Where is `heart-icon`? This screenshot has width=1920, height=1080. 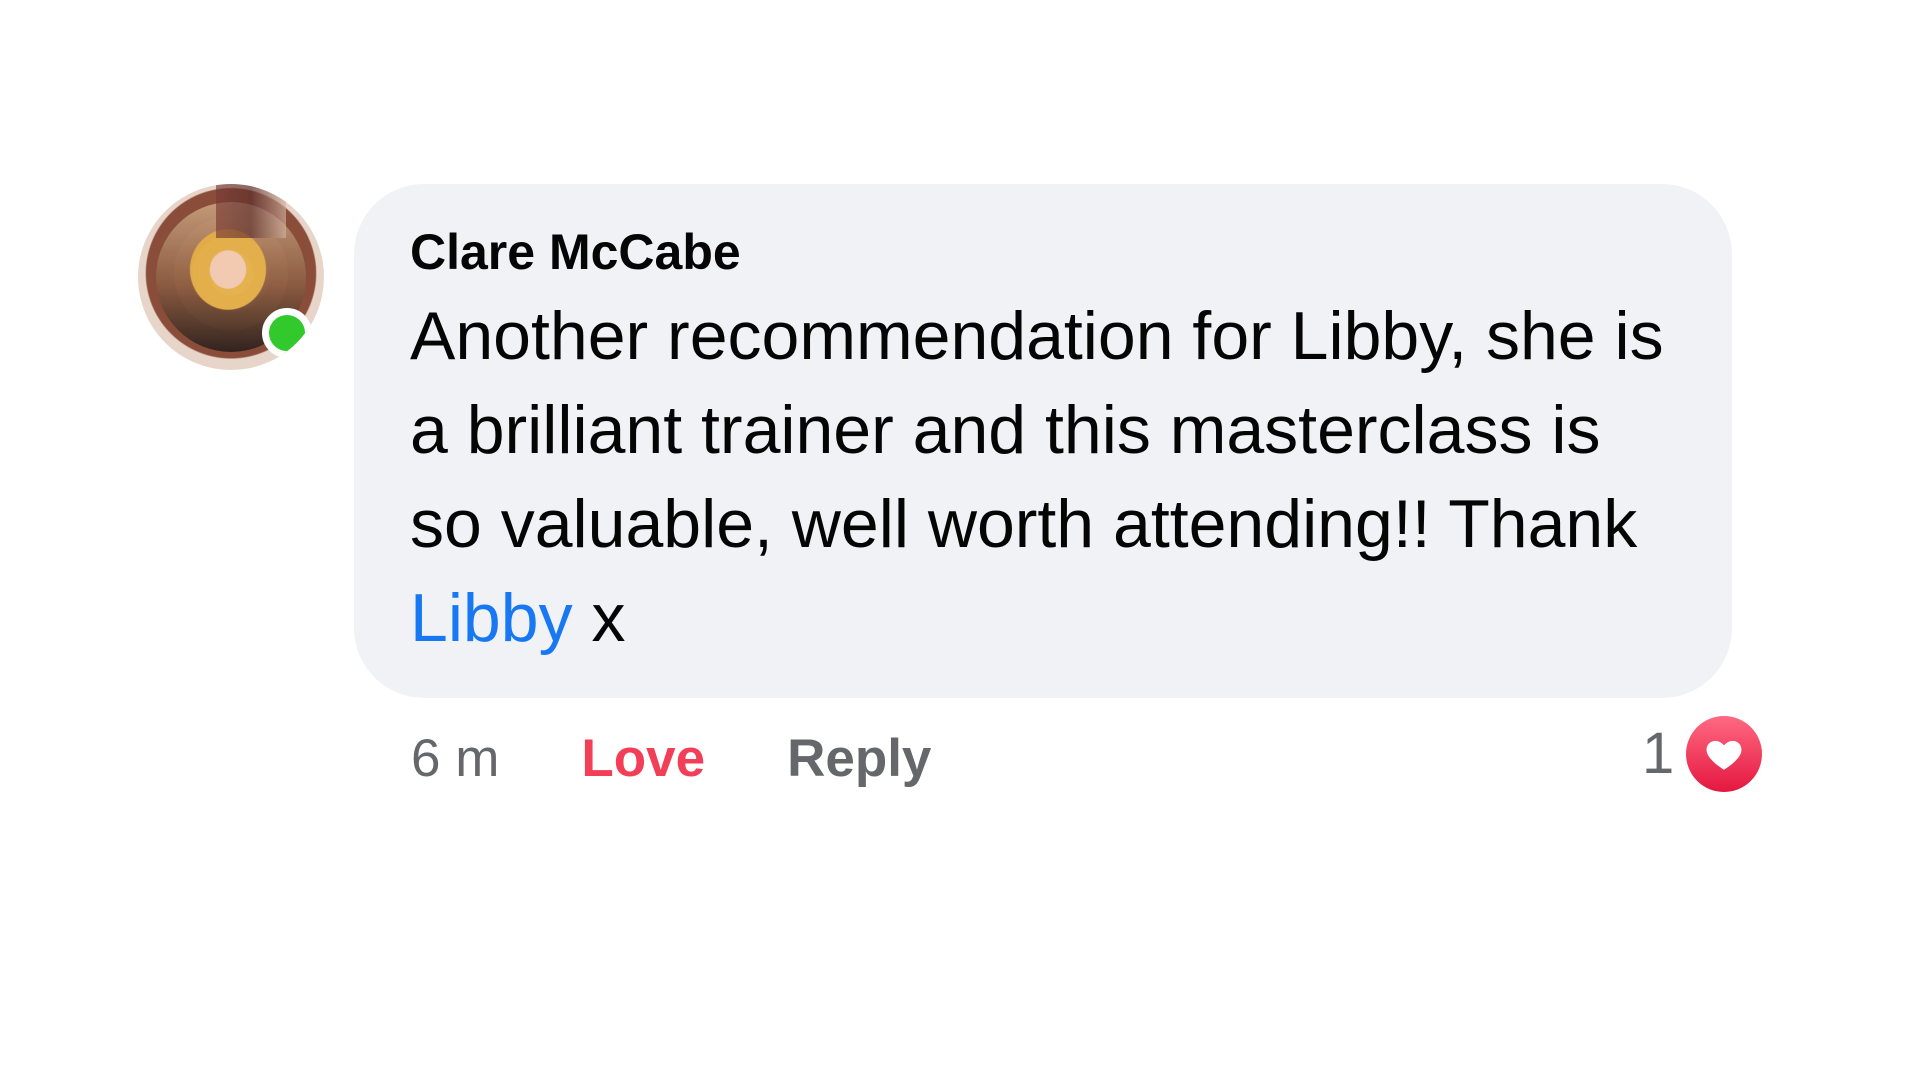 heart-icon is located at coordinates (1724, 754).